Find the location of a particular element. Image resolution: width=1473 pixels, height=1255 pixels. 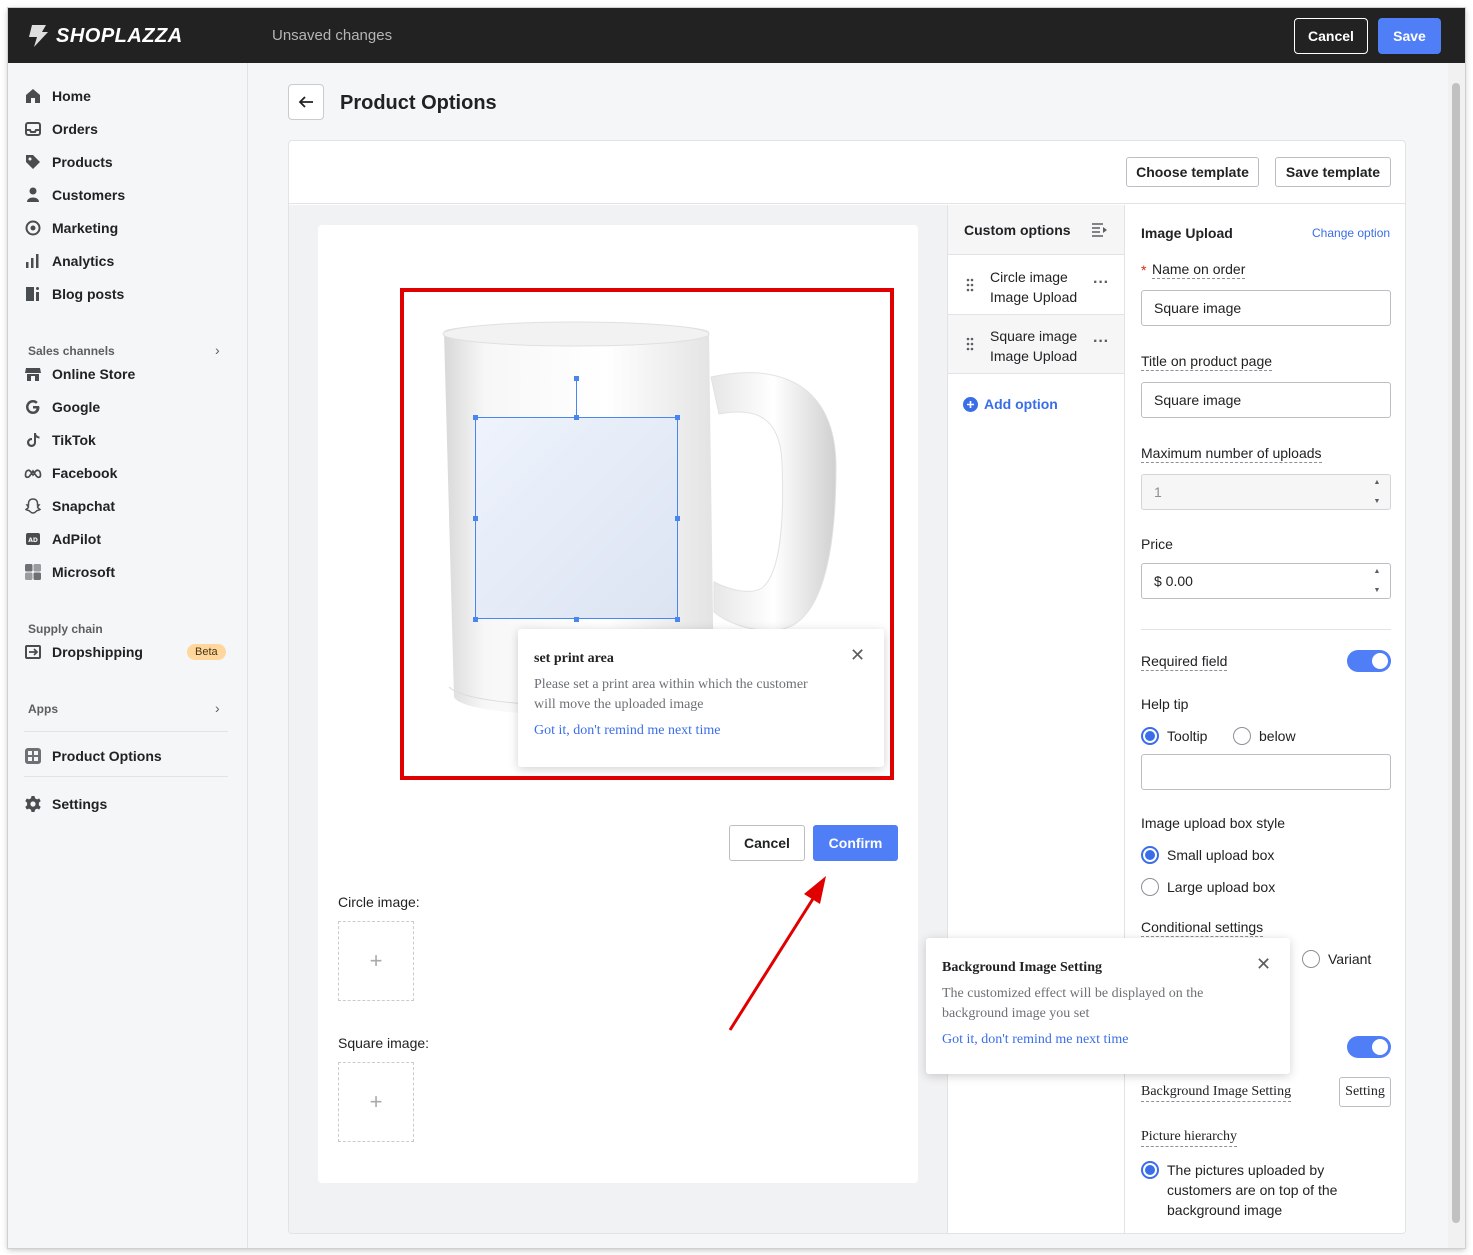

scrollbar-thumb is located at coordinates (1456, 653).